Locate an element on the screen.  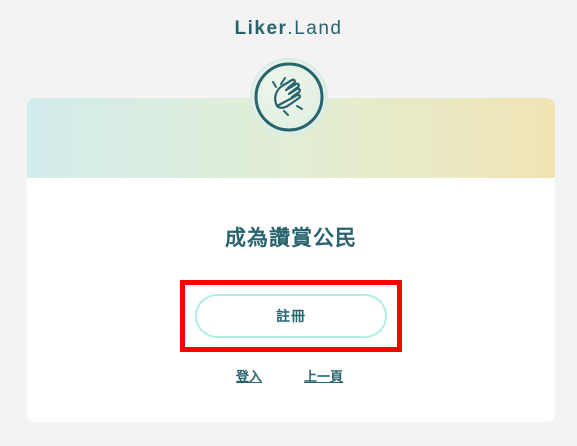
logo-liker: Liker is located at coordinates (261, 28).